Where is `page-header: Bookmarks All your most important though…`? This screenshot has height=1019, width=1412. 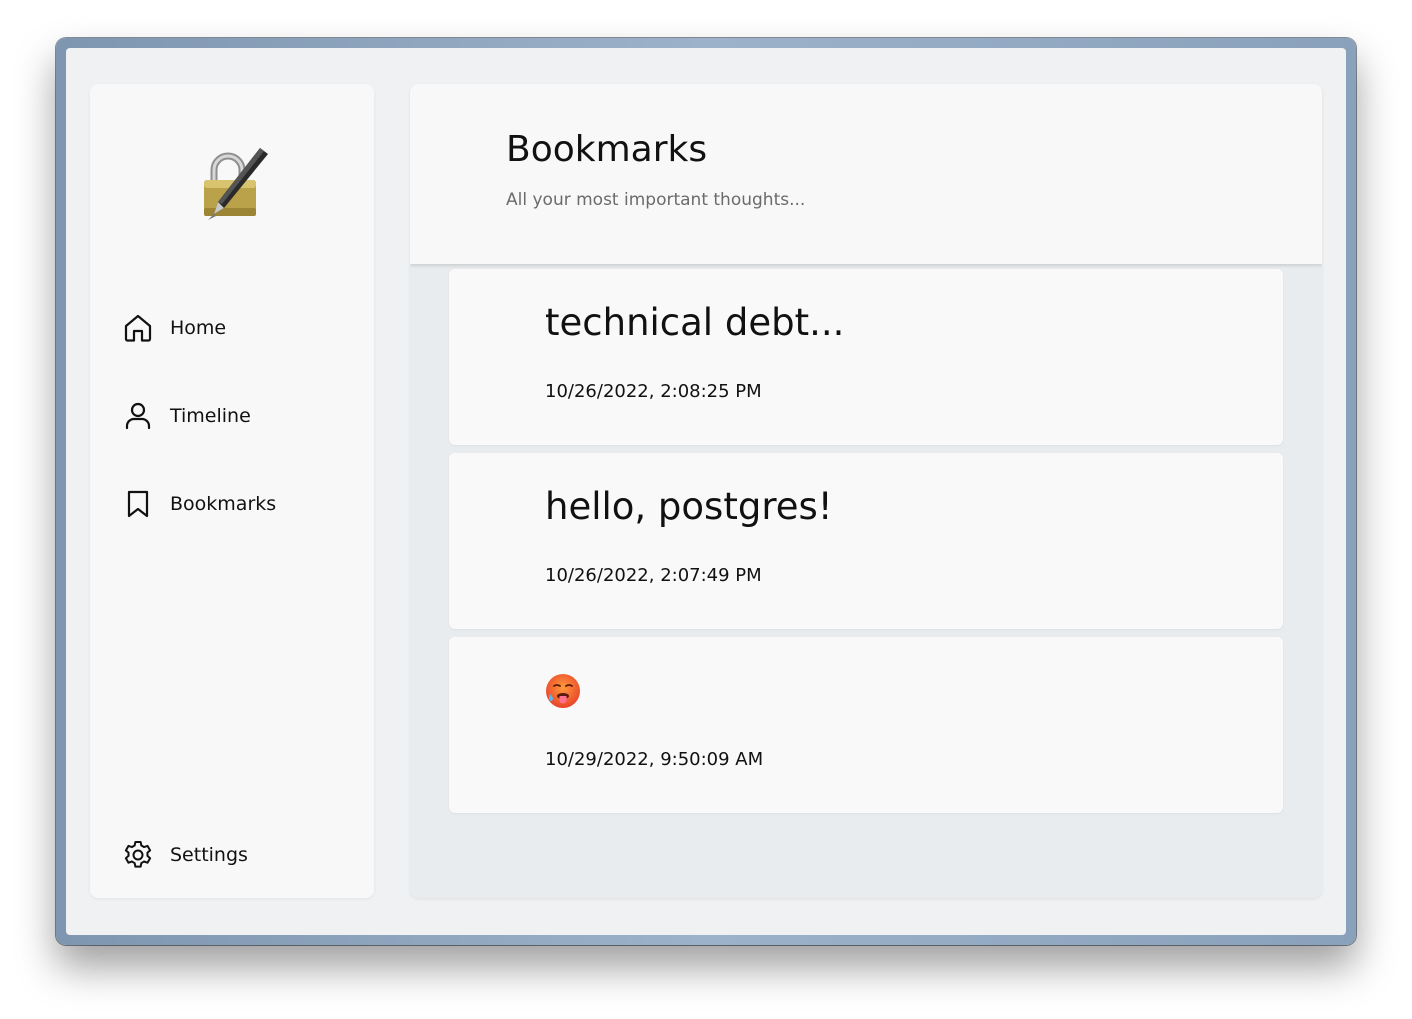 page-header: Bookmarks All your most important though… is located at coordinates (866, 174).